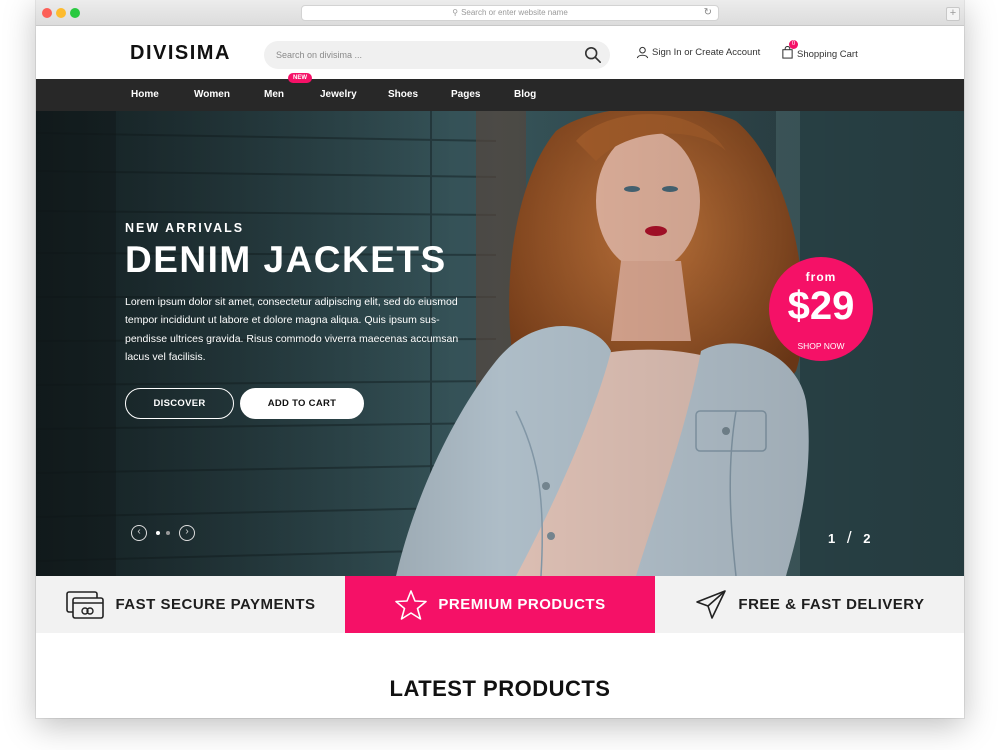 This screenshot has width=1000, height=750. What do you see at coordinates (145, 95) in the screenshot?
I see `nav-item-home: Home` at bounding box center [145, 95].